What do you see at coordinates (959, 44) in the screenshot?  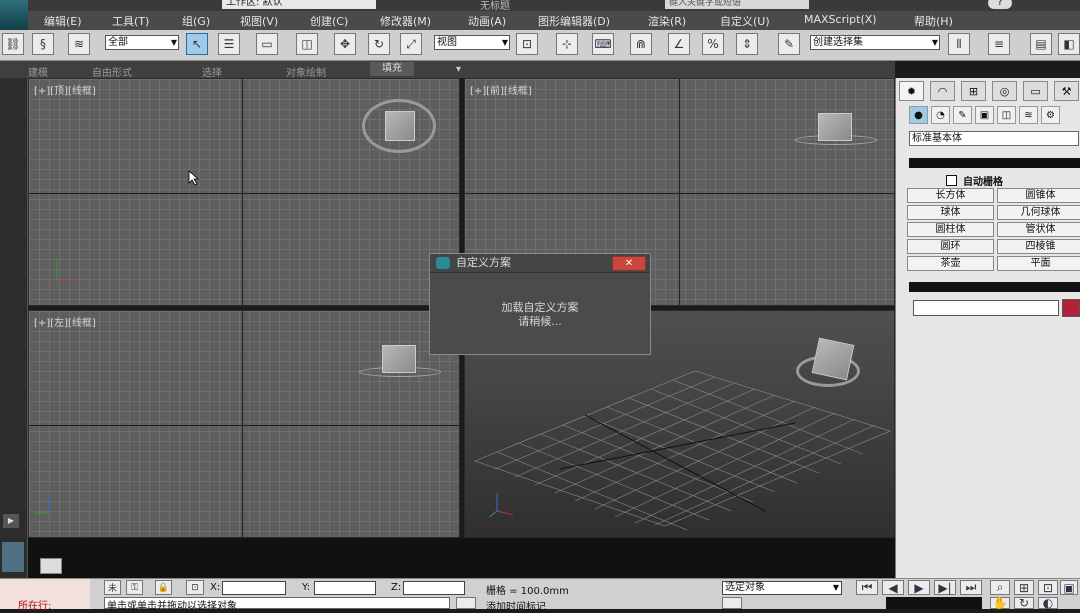 I see `mirror-icon: ⫴` at bounding box center [959, 44].